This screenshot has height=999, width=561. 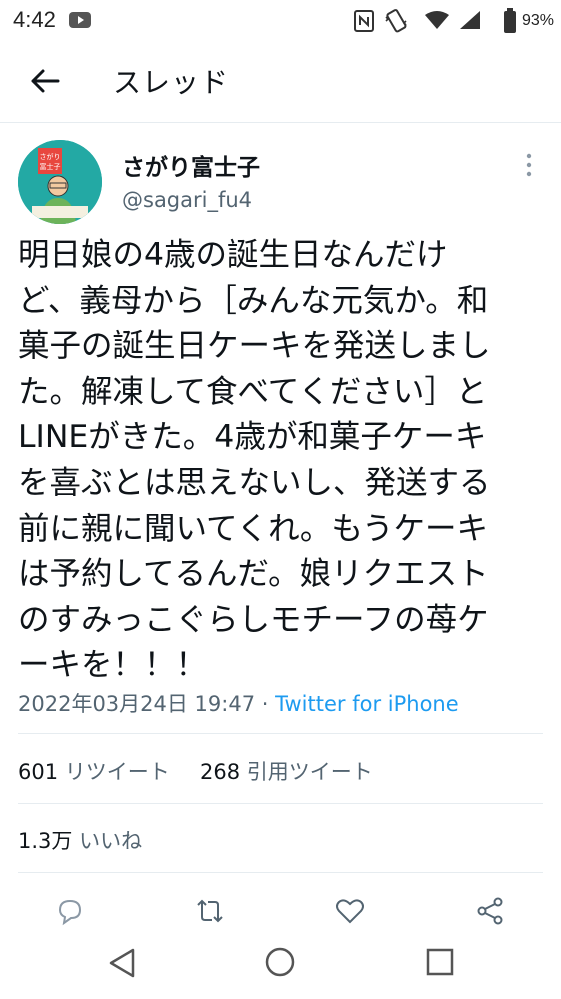 I want to click on retweets-label: リツイート, so click(x=117, y=772).